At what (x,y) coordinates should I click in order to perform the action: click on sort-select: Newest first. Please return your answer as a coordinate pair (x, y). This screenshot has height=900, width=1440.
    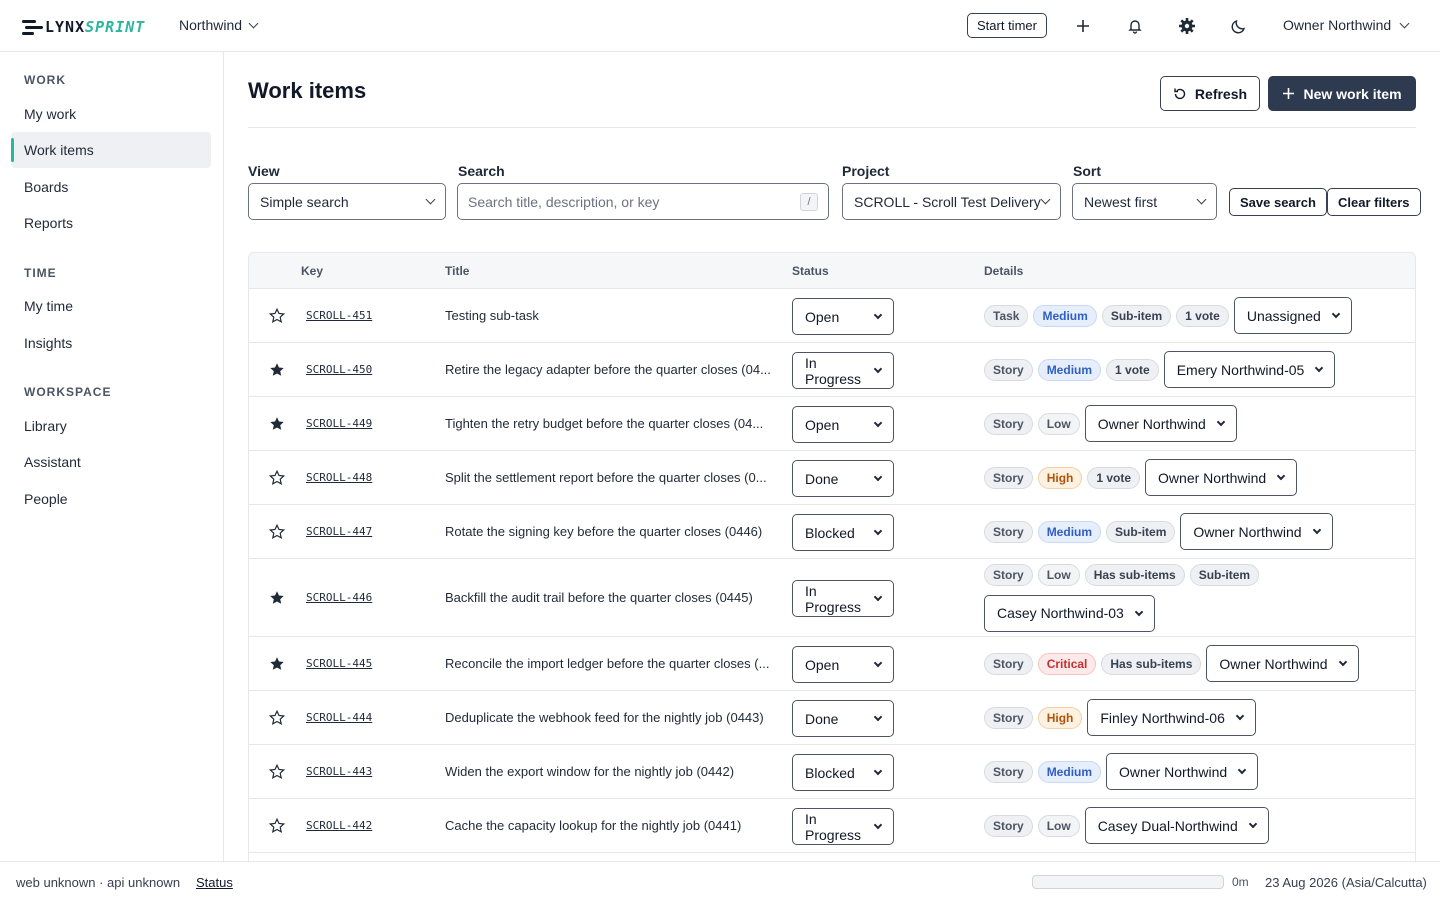
    Looking at the image, I should click on (1144, 201).